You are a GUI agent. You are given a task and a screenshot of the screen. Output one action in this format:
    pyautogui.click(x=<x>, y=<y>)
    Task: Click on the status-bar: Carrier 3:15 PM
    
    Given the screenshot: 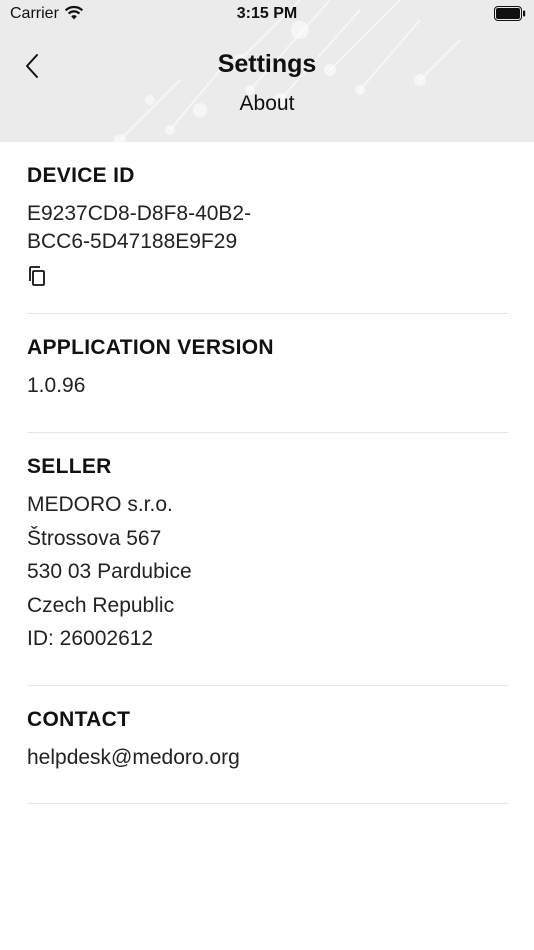 What is the action you would take?
    pyautogui.click(x=267, y=14)
    